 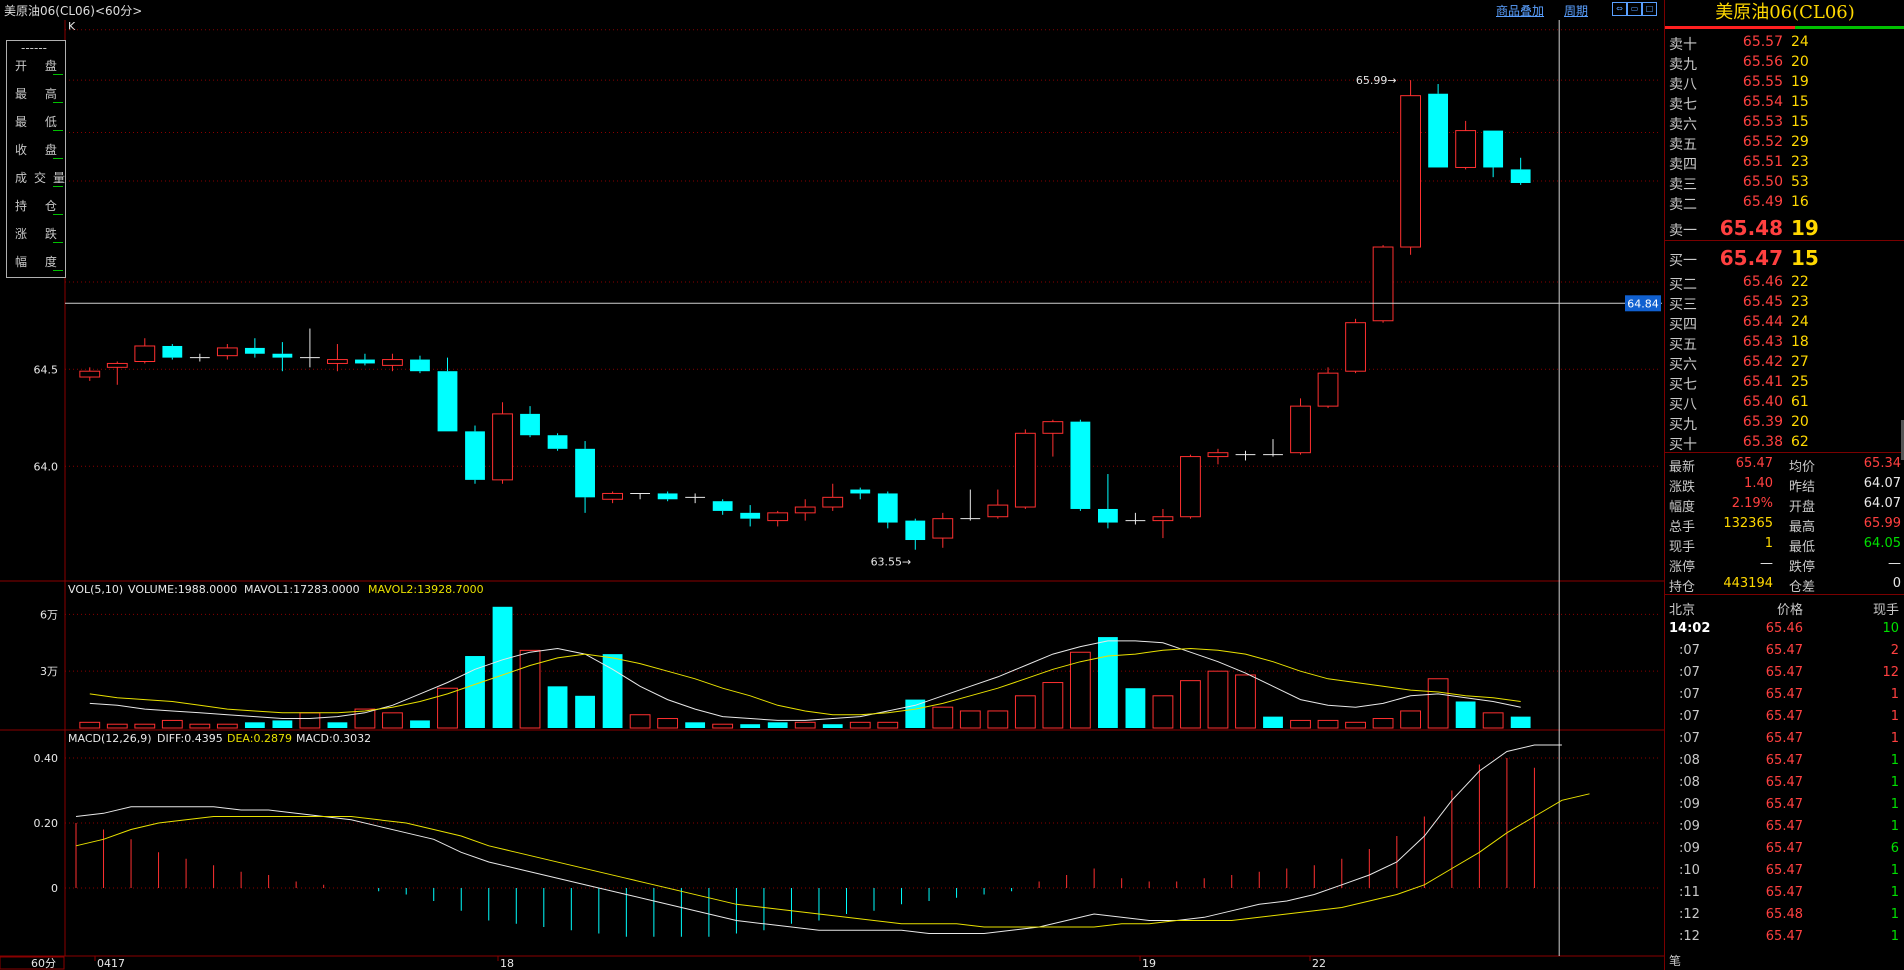 What do you see at coordinates (1784, 282) in the screenshot?
I see `buy-level: 买二 65.46 22` at bounding box center [1784, 282].